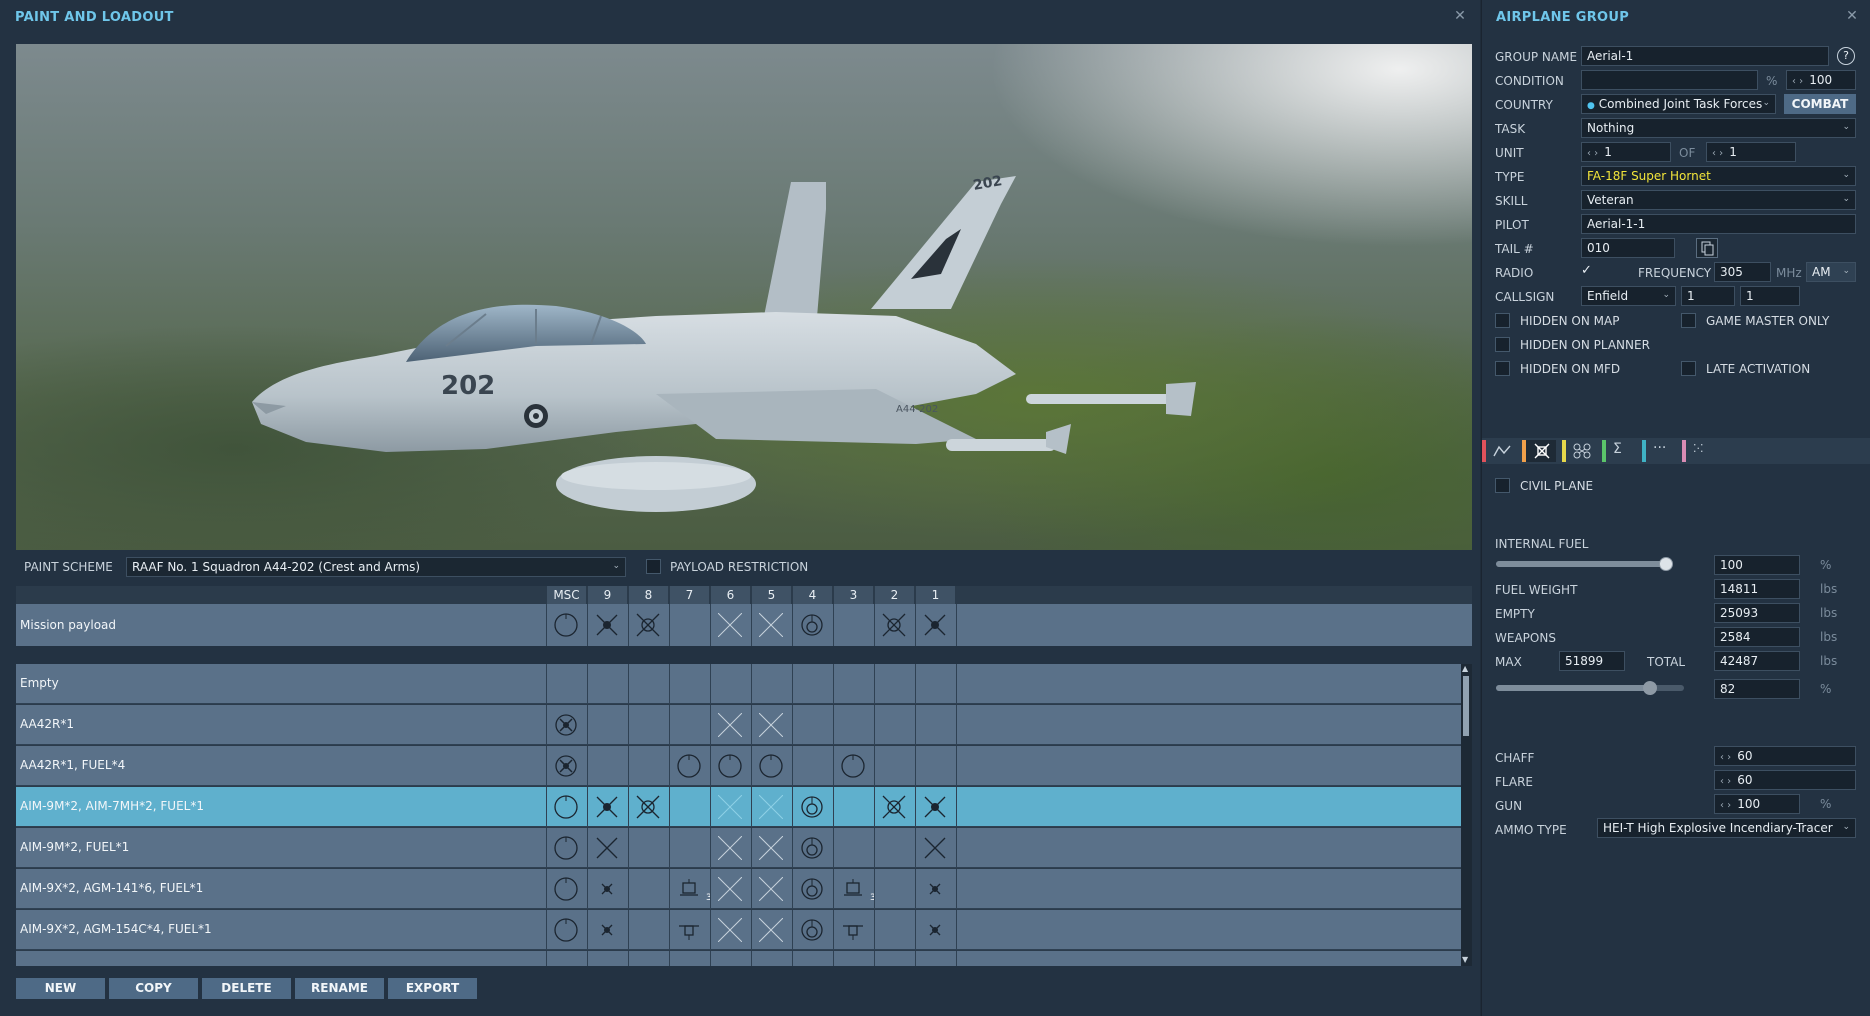 The height and width of the screenshot is (1016, 1870). I want to click on delete-button: DELETE, so click(246, 988).